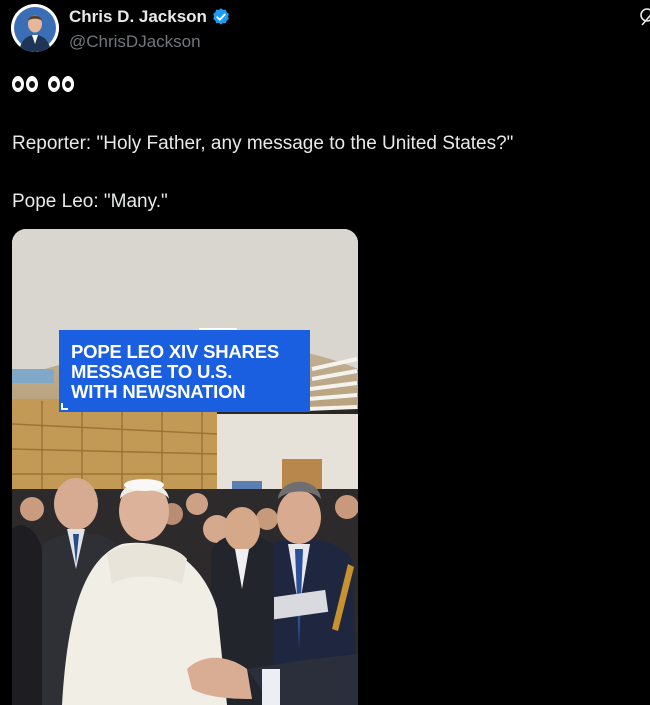  What do you see at coordinates (135, 42) in the screenshot?
I see `author-handle: @ChrisDJackson` at bounding box center [135, 42].